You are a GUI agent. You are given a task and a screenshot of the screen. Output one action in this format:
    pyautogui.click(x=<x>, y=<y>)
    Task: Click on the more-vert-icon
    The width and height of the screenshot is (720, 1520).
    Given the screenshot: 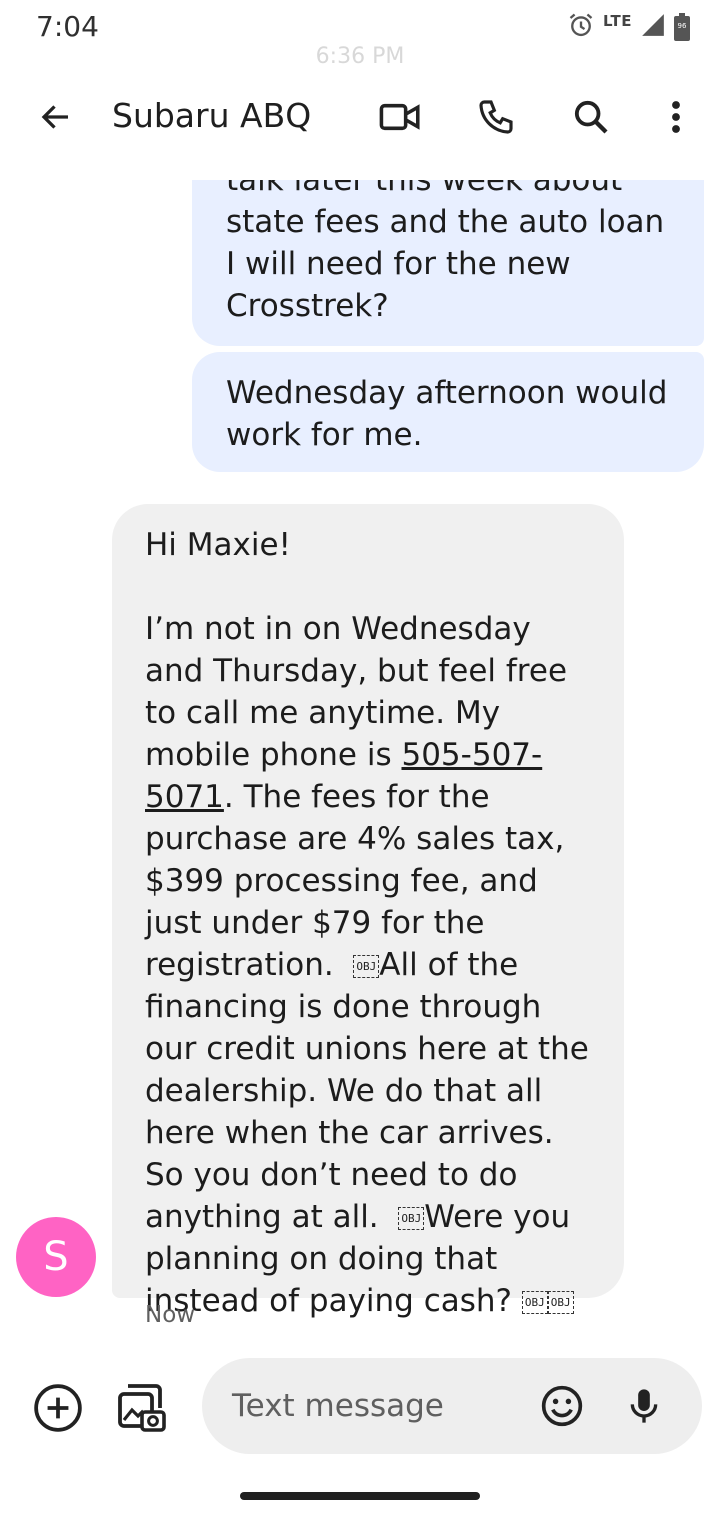 What is the action you would take?
    pyautogui.click(x=676, y=117)
    